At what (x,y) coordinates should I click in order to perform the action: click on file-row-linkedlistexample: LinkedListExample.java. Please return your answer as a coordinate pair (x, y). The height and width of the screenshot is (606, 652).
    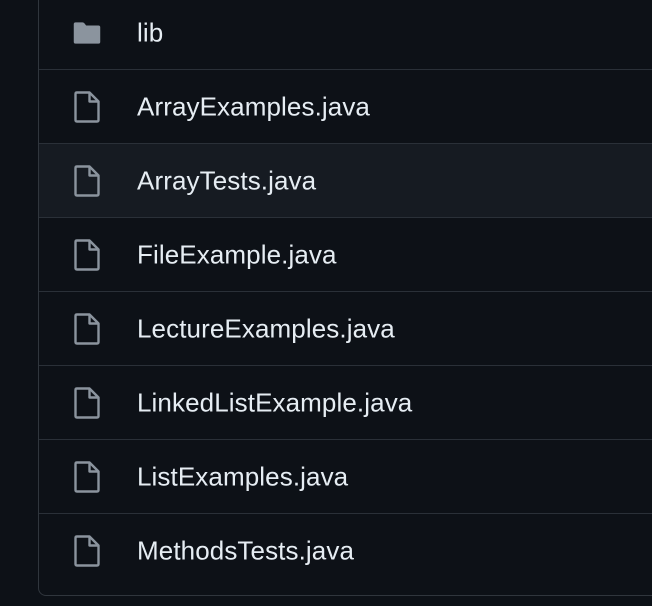
    Looking at the image, I should click on (345, 402).